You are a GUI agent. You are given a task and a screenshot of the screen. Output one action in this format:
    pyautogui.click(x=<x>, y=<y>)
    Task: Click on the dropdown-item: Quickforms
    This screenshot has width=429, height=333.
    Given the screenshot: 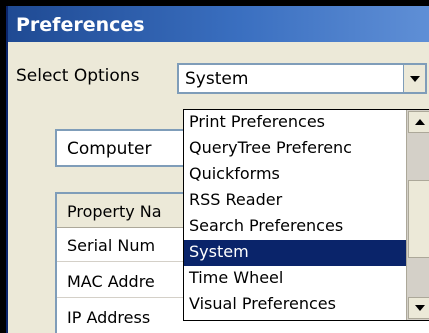 What is the action you would take?
    pyautogui.click(x=295, y=175)
    